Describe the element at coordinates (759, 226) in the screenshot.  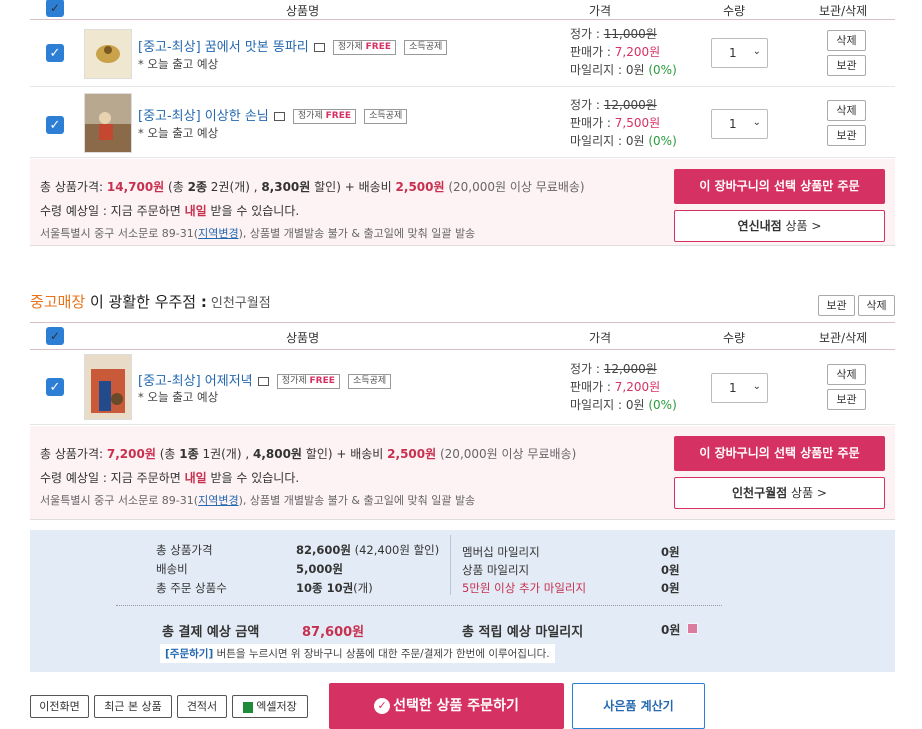
I see `store-name: 연신내점` at that location.